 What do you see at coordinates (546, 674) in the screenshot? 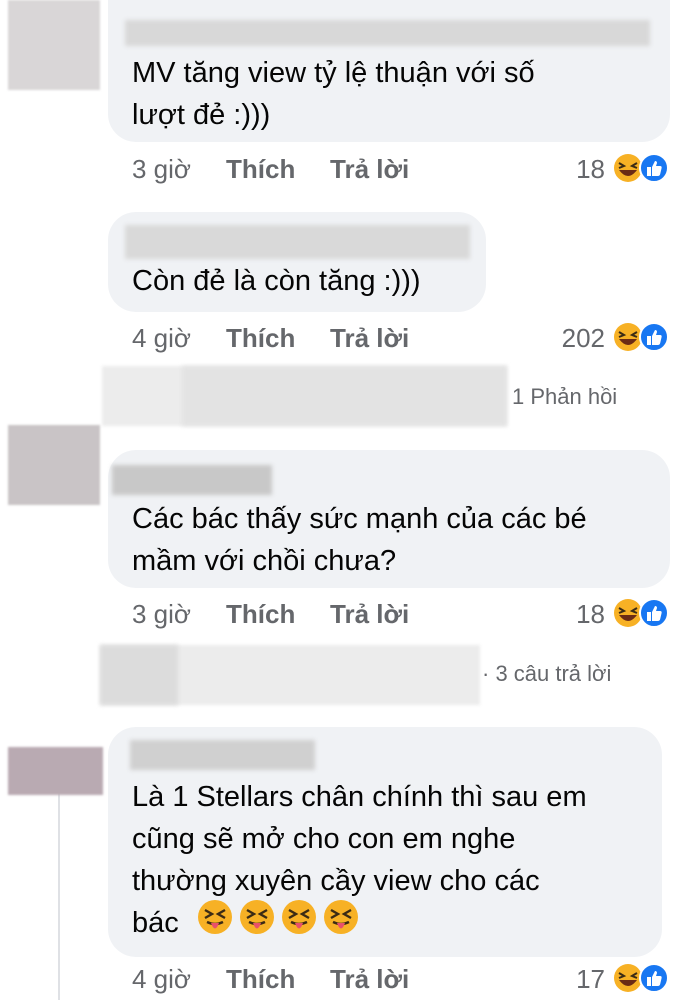
I see `view-replies-link: · 3 câu trả lời` at bounding box center [546, 674].